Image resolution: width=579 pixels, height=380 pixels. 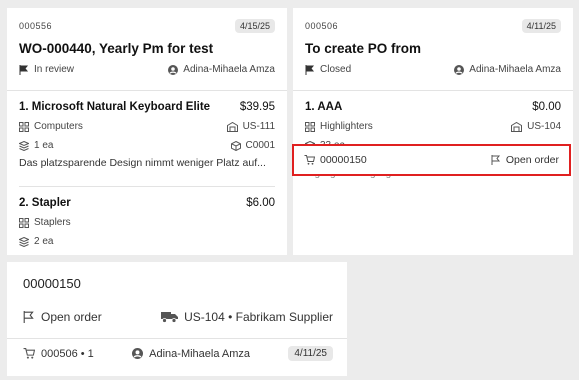 I want to click on line-item-qty: 2 ea, so click(x=44, y=241).